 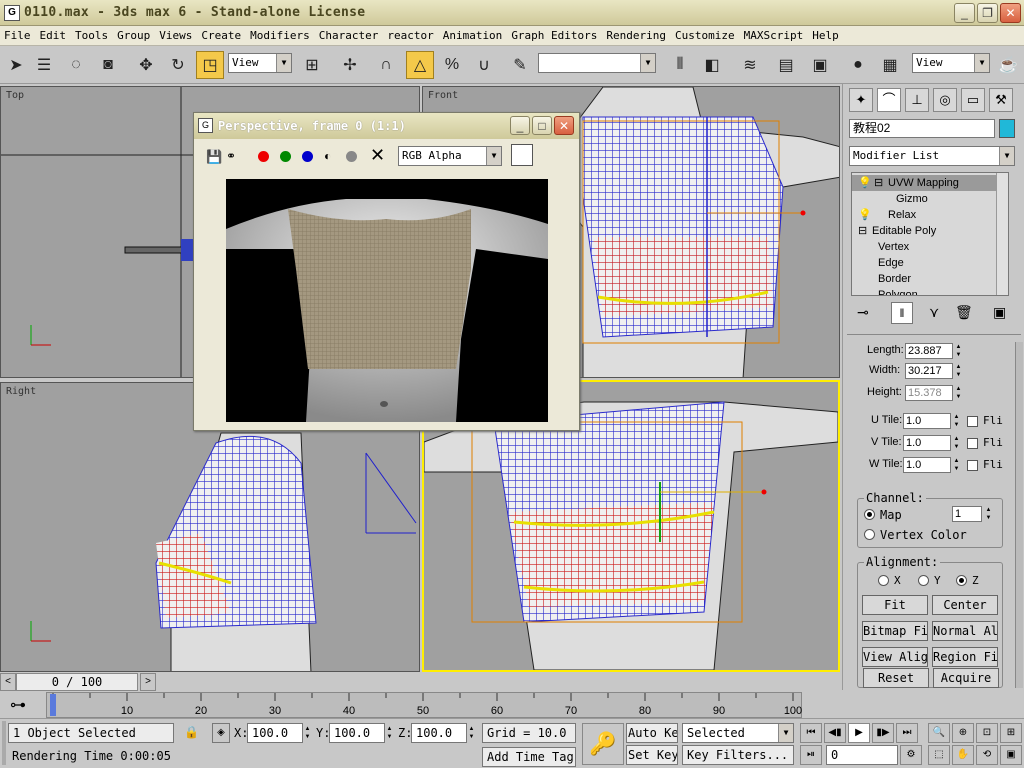 I want to click on remove-modifier-icon: 🗑, so click(x=964, y=312).